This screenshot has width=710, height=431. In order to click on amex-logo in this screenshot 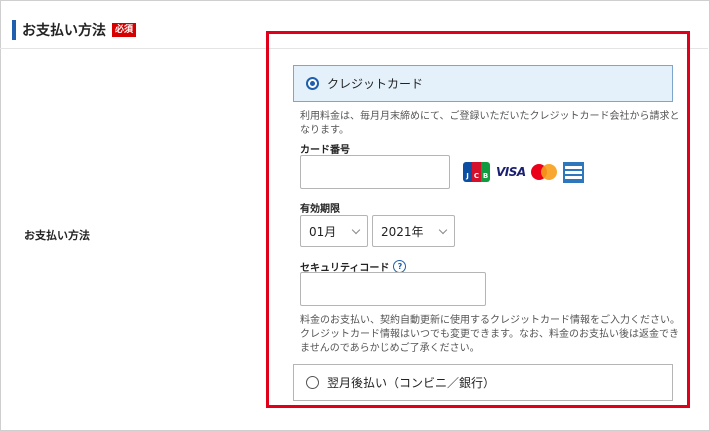, I will do `click(573, 172)`.